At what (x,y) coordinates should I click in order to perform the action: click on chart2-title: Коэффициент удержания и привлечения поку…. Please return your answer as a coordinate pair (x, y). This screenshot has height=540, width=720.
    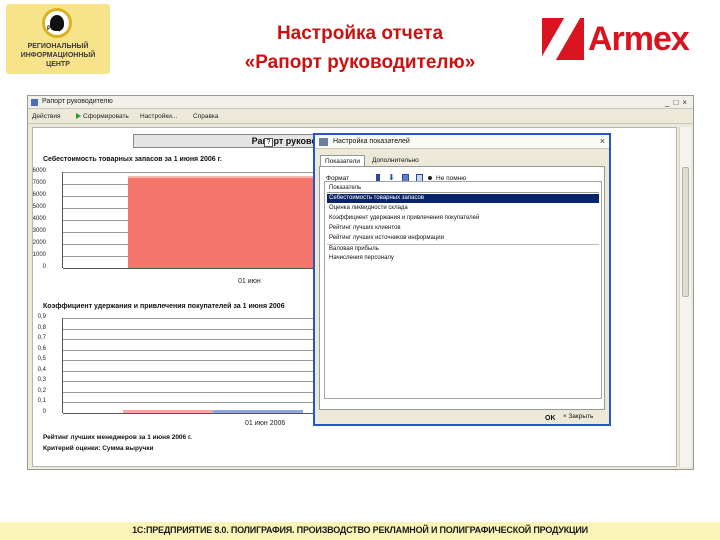
    Looking at the image, I should click on (164, 306).